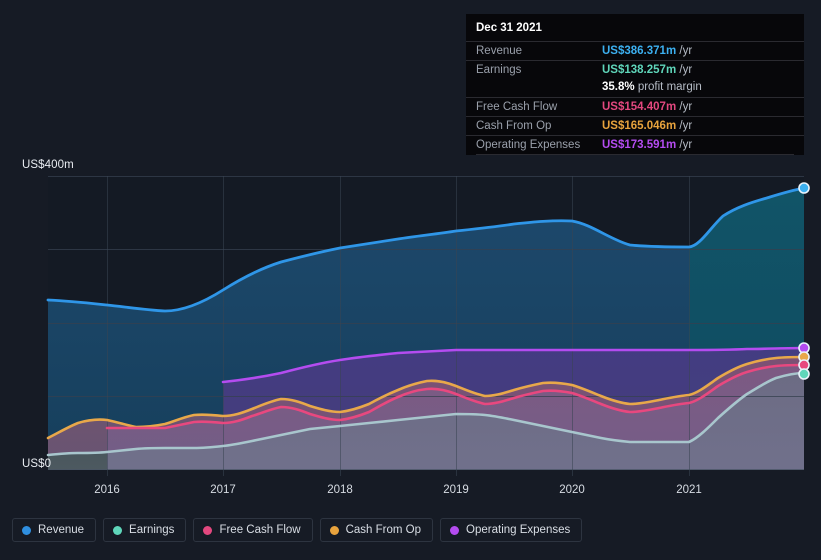 The height and width of the screenshot is (560, 821). I want to click on tooltip-value-free-cash-flow: US$154.407m, so click(639, 107).